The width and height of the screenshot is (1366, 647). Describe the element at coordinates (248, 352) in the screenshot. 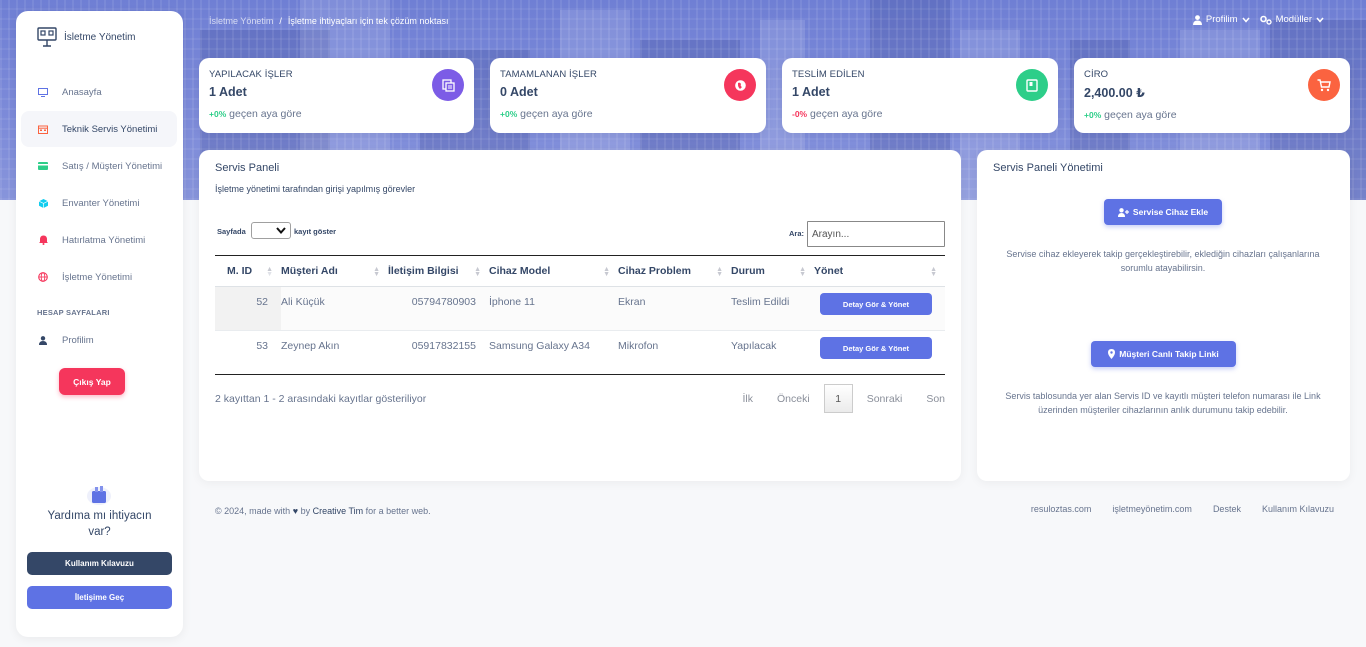

I see `cell-id: 53` at that location.